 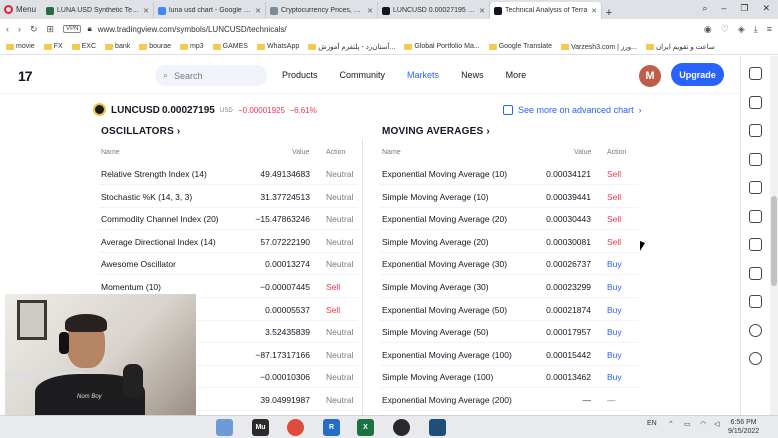 What do you see at coordinates (755, 358) in the screenshot?
I see `notifications-icon` at bounding box center [755, 358].